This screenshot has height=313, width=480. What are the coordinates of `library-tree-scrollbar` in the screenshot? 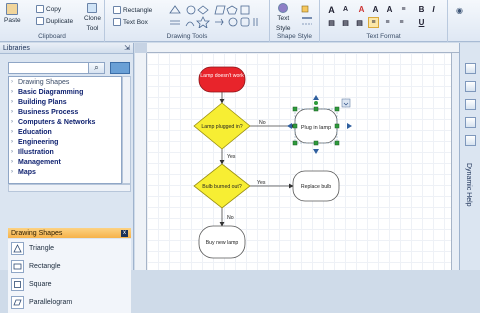 It's located at (126, 130).